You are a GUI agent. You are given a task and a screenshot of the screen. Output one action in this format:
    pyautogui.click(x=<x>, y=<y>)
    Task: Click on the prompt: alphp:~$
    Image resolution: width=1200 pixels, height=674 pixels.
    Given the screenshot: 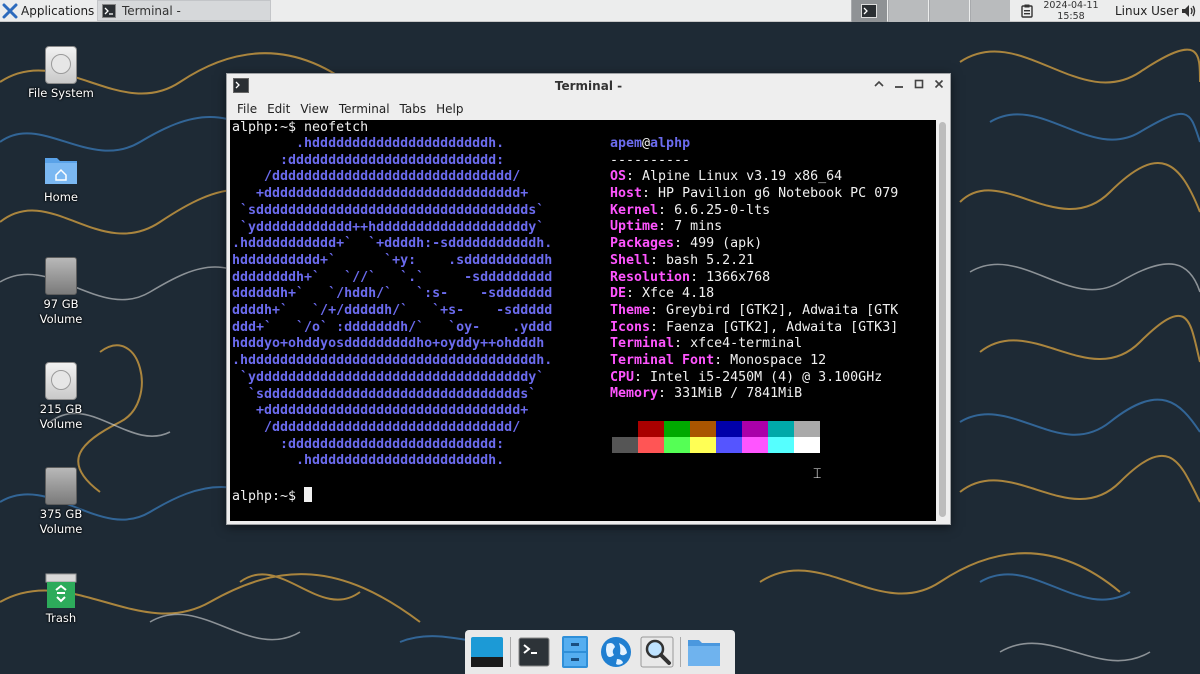 What is the action you would take?
    pyautogui.click(x=268, y=496)
    